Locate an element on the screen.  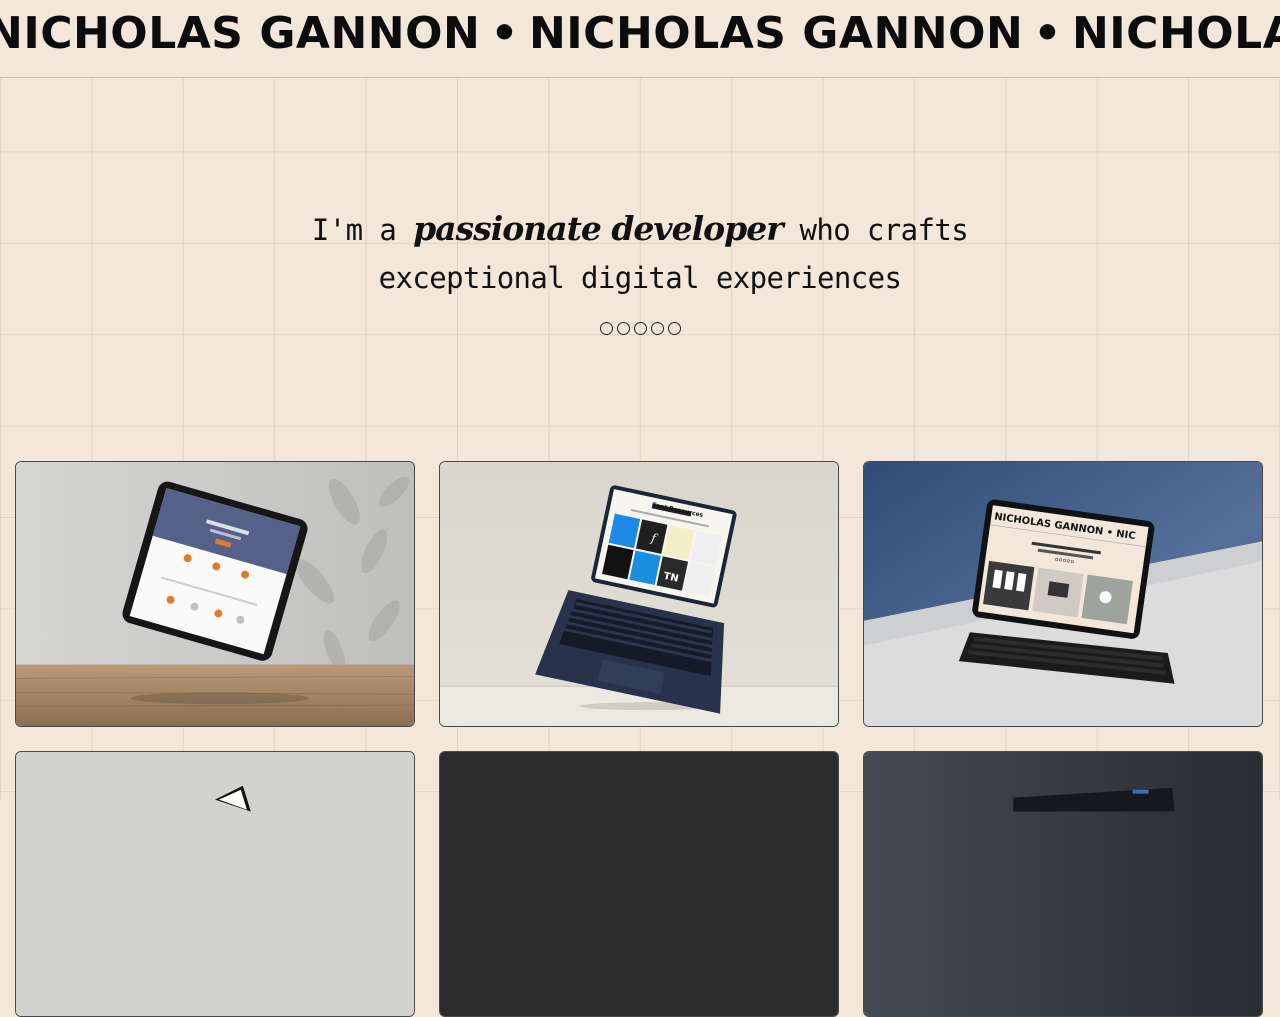
hero-prefix: I'm a is located at coordinates (354, 230).